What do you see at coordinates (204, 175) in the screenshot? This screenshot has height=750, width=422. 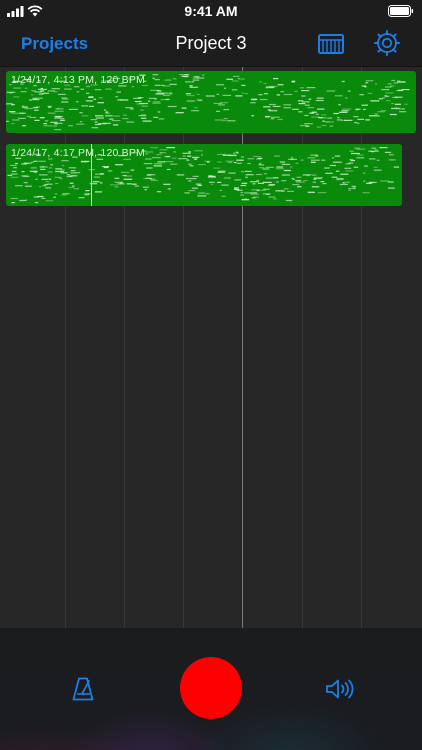 I see `track-region-2: 1/24/17, 4:17 PM, 120 BPM` at bounding box center [204, 175].